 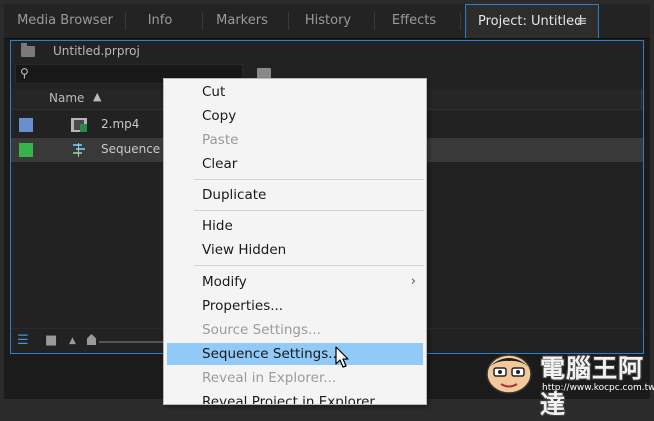 I want to click on folder-icon, so click(x=28, y=50).